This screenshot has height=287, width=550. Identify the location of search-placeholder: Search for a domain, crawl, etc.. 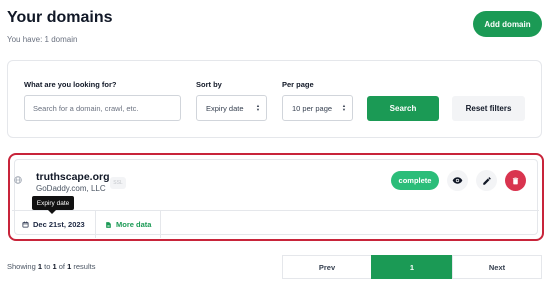
(86, 108).